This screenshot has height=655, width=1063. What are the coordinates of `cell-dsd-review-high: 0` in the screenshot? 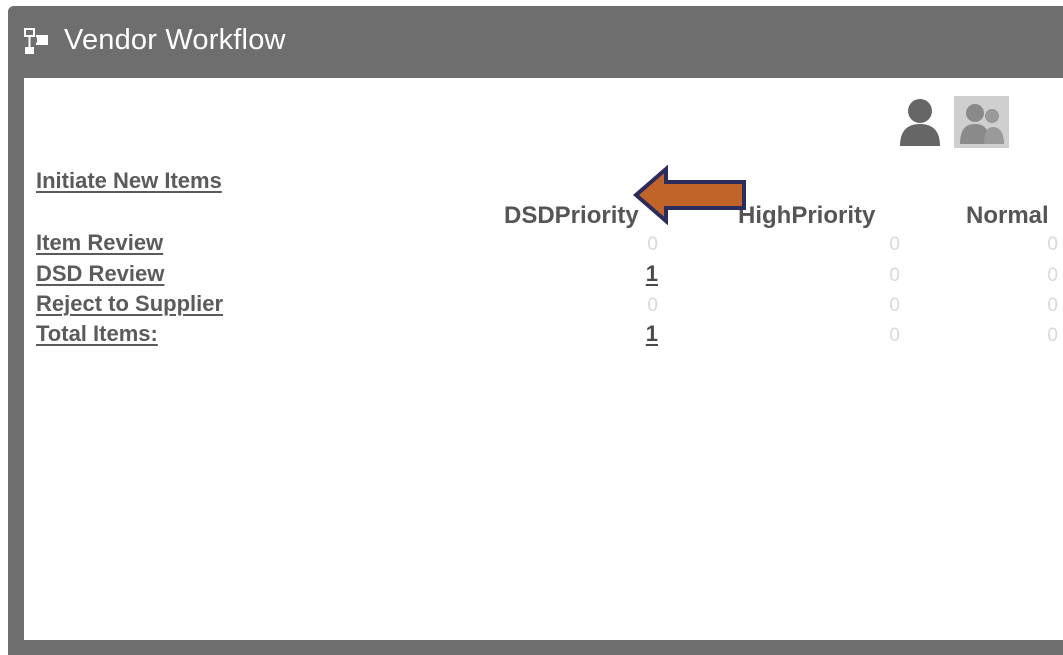 It's located at (894, 275).